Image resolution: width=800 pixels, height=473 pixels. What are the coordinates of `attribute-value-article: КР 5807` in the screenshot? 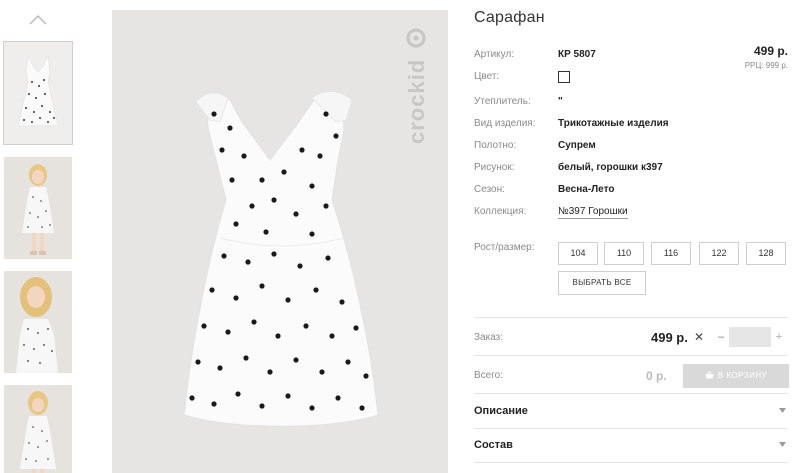 It's located at (577, 54).